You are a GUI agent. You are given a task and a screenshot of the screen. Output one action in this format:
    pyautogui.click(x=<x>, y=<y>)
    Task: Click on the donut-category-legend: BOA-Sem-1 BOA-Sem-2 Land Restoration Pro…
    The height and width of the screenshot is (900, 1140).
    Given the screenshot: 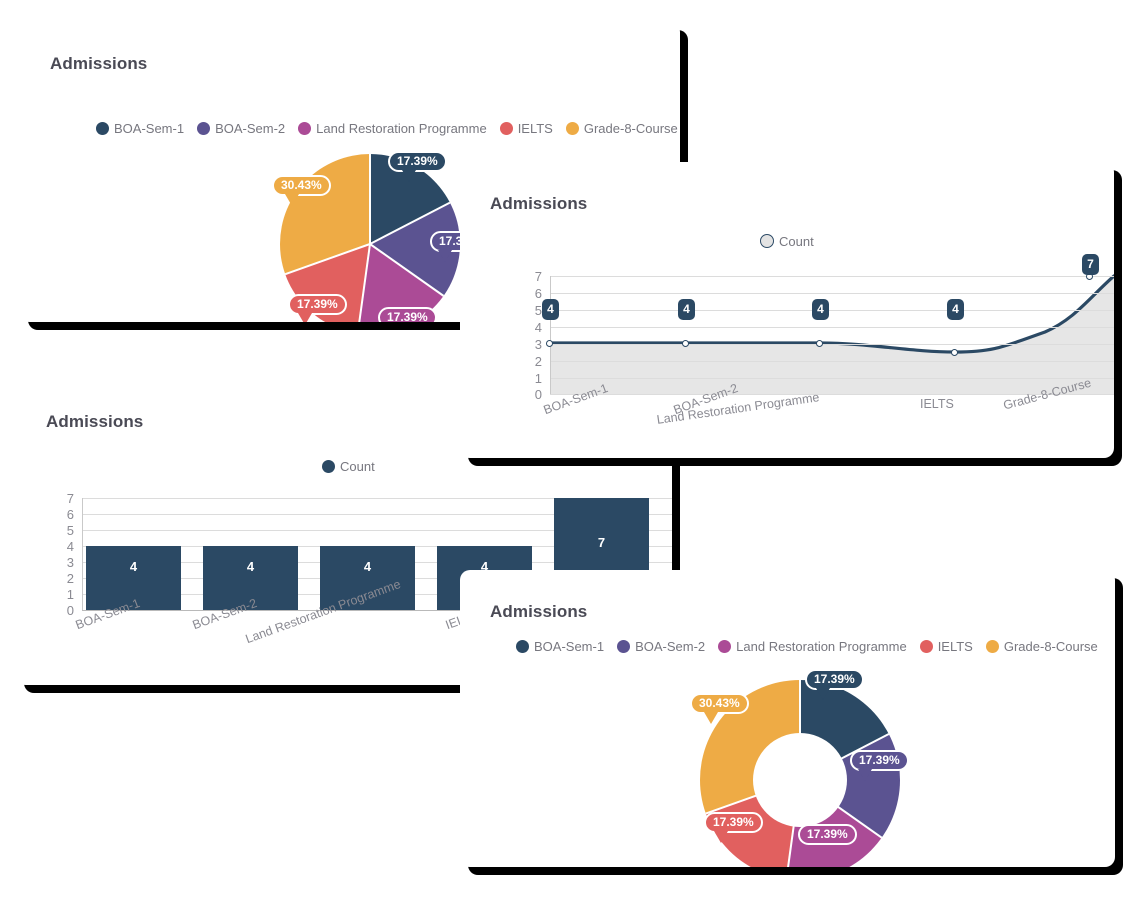 What is the action you would take?
    pyautogui.click(x=807, y=646)
    